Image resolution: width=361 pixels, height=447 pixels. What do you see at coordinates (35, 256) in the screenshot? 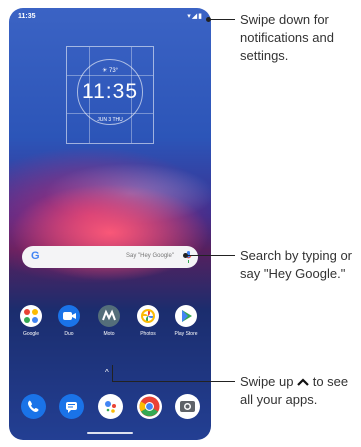
I see `google-logo-icon: G` at bounding box center [35, 256].